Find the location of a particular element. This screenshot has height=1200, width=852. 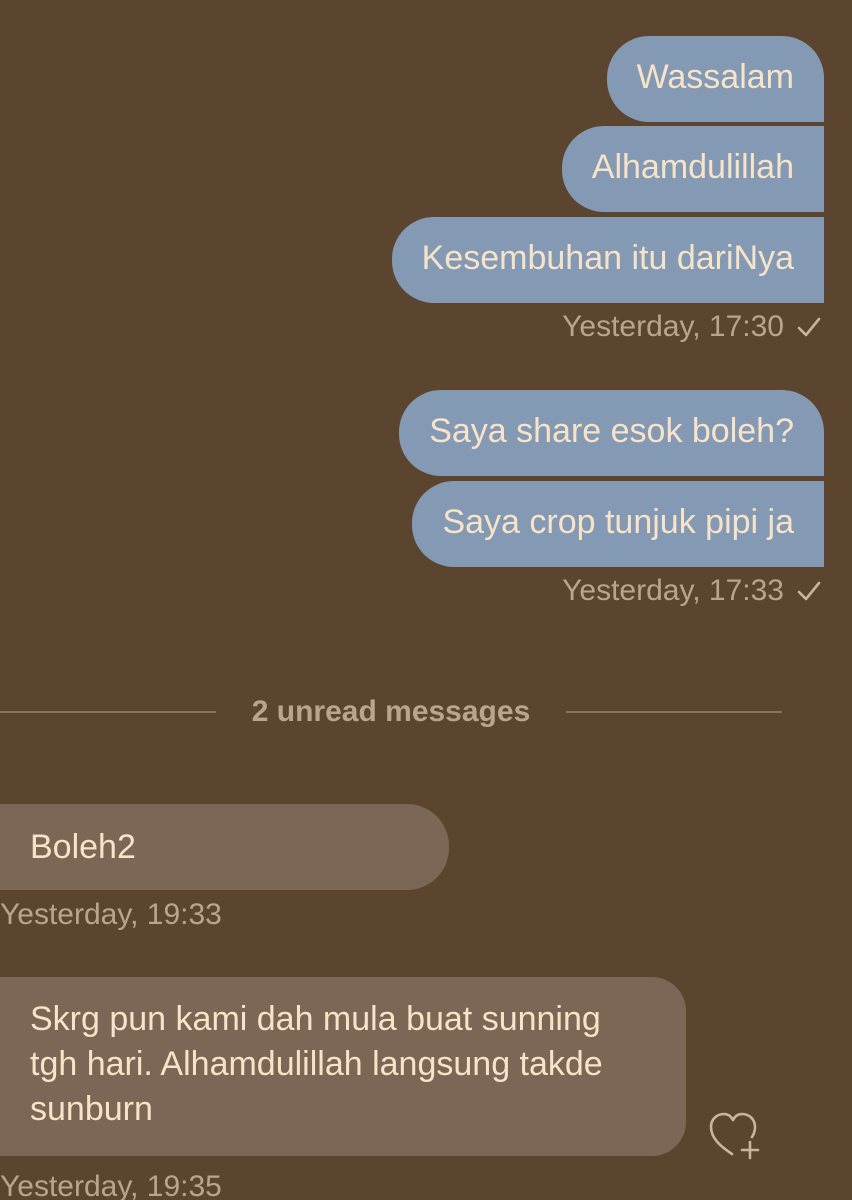

unread-count-label: 2 unread messages is located at coordinates (391, 711).